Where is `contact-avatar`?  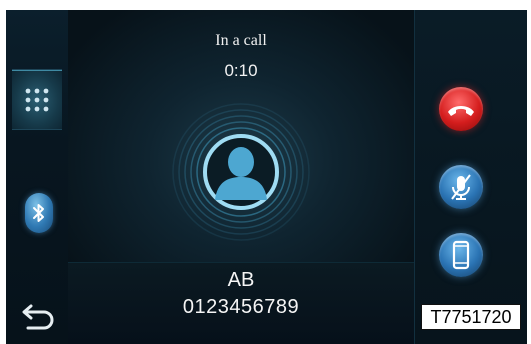
contact-avatar is located at coordinates (241, 172).